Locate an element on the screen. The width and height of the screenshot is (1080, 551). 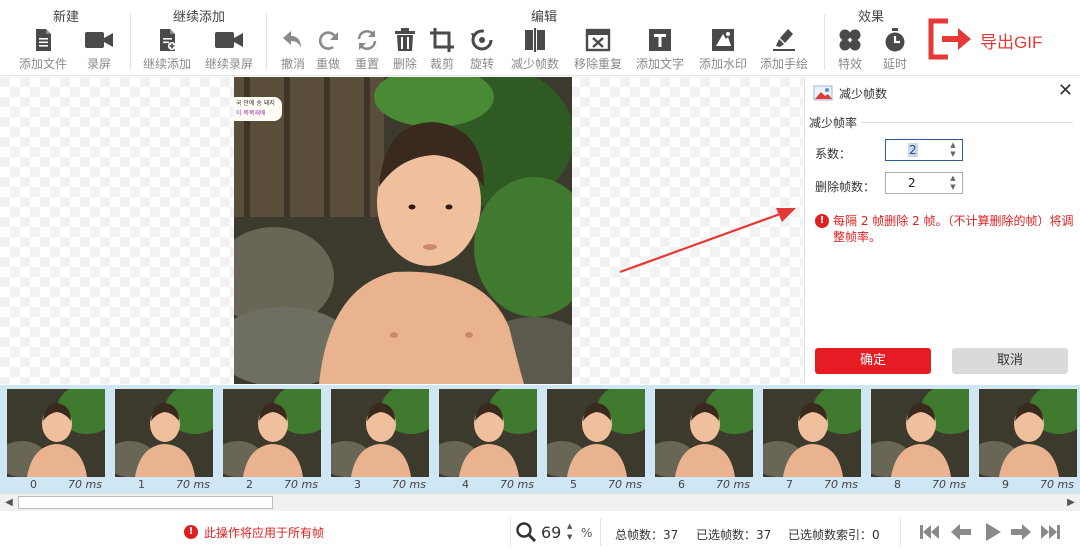
remove-duplicates-button: 移除重复 is located at coordinates (598, 50).